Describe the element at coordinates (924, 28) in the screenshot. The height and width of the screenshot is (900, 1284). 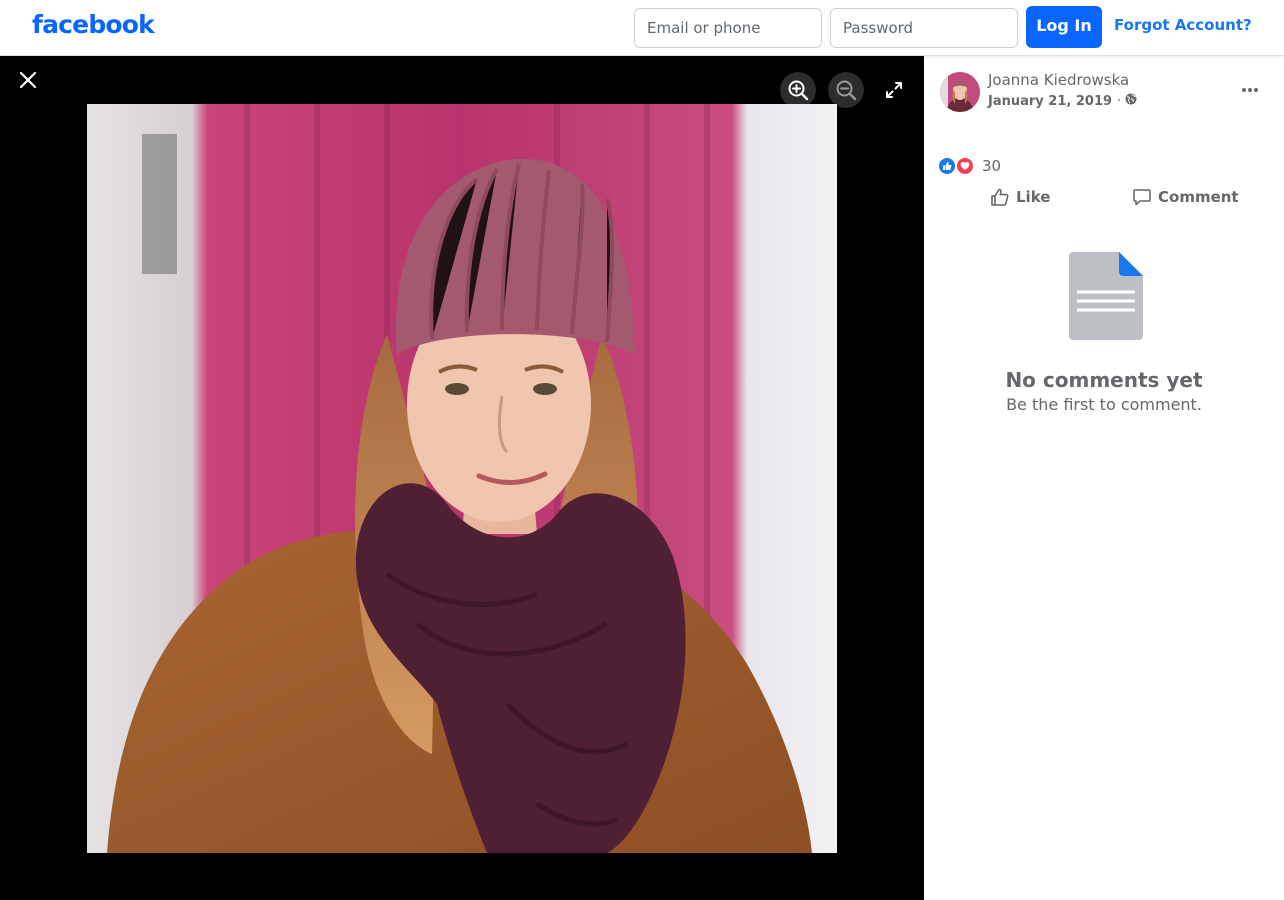
I see `password-input` at that location.